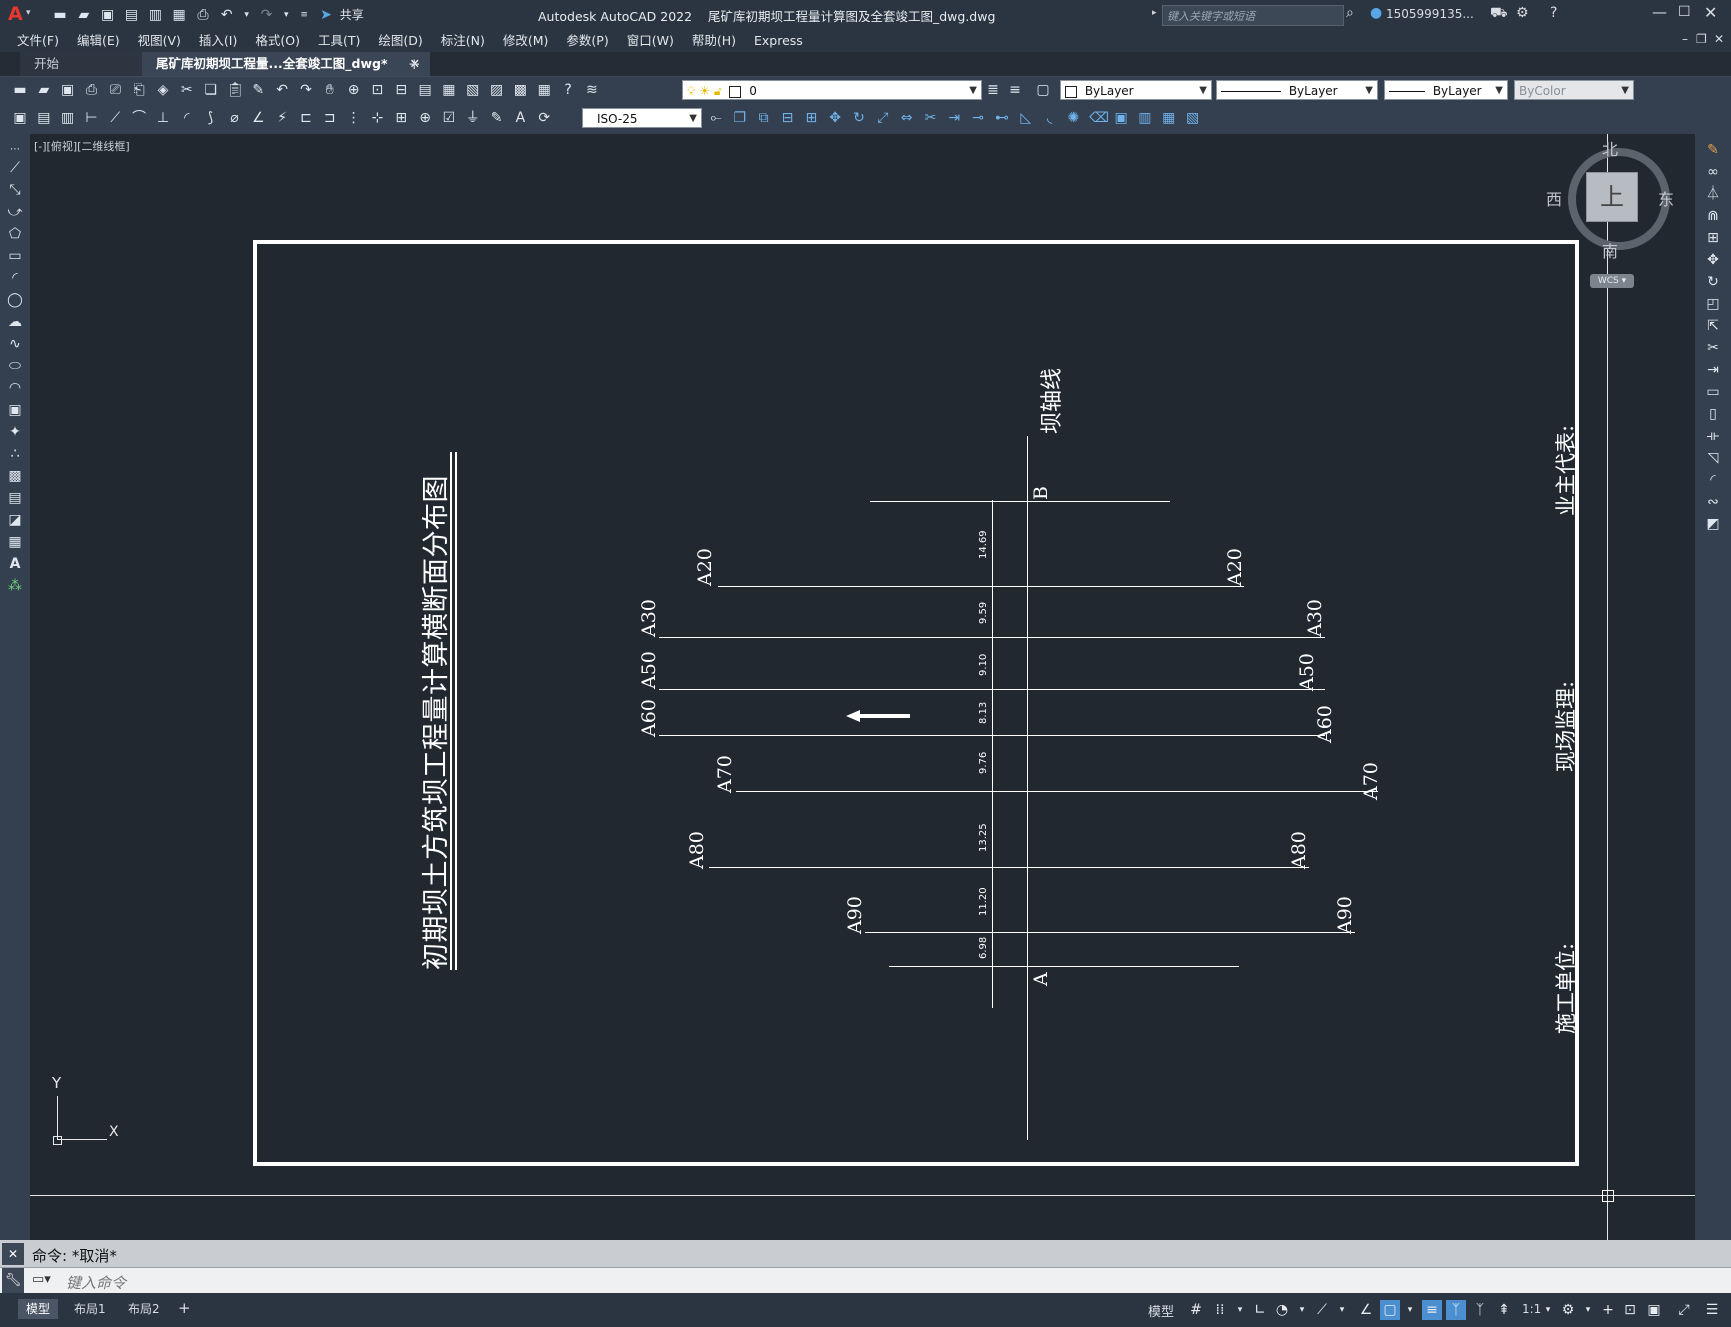  Describe the element at coordinates (1713, 525) in the screenshot. I see `explode-right-icon: ◩` at that location.